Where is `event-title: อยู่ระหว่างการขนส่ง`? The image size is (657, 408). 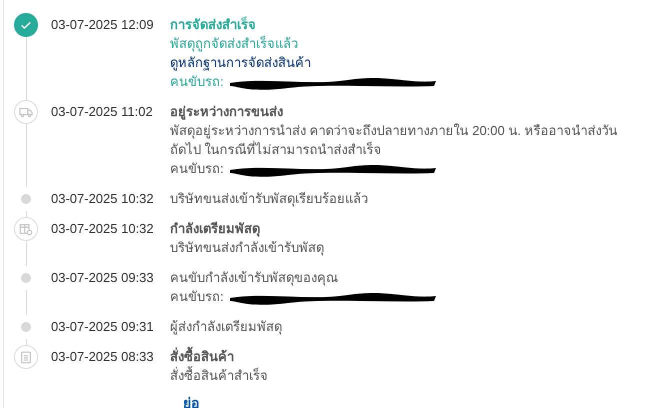 event-title: อยู่ระหว่างการขนส่ง is located at coordinates (227, 112).